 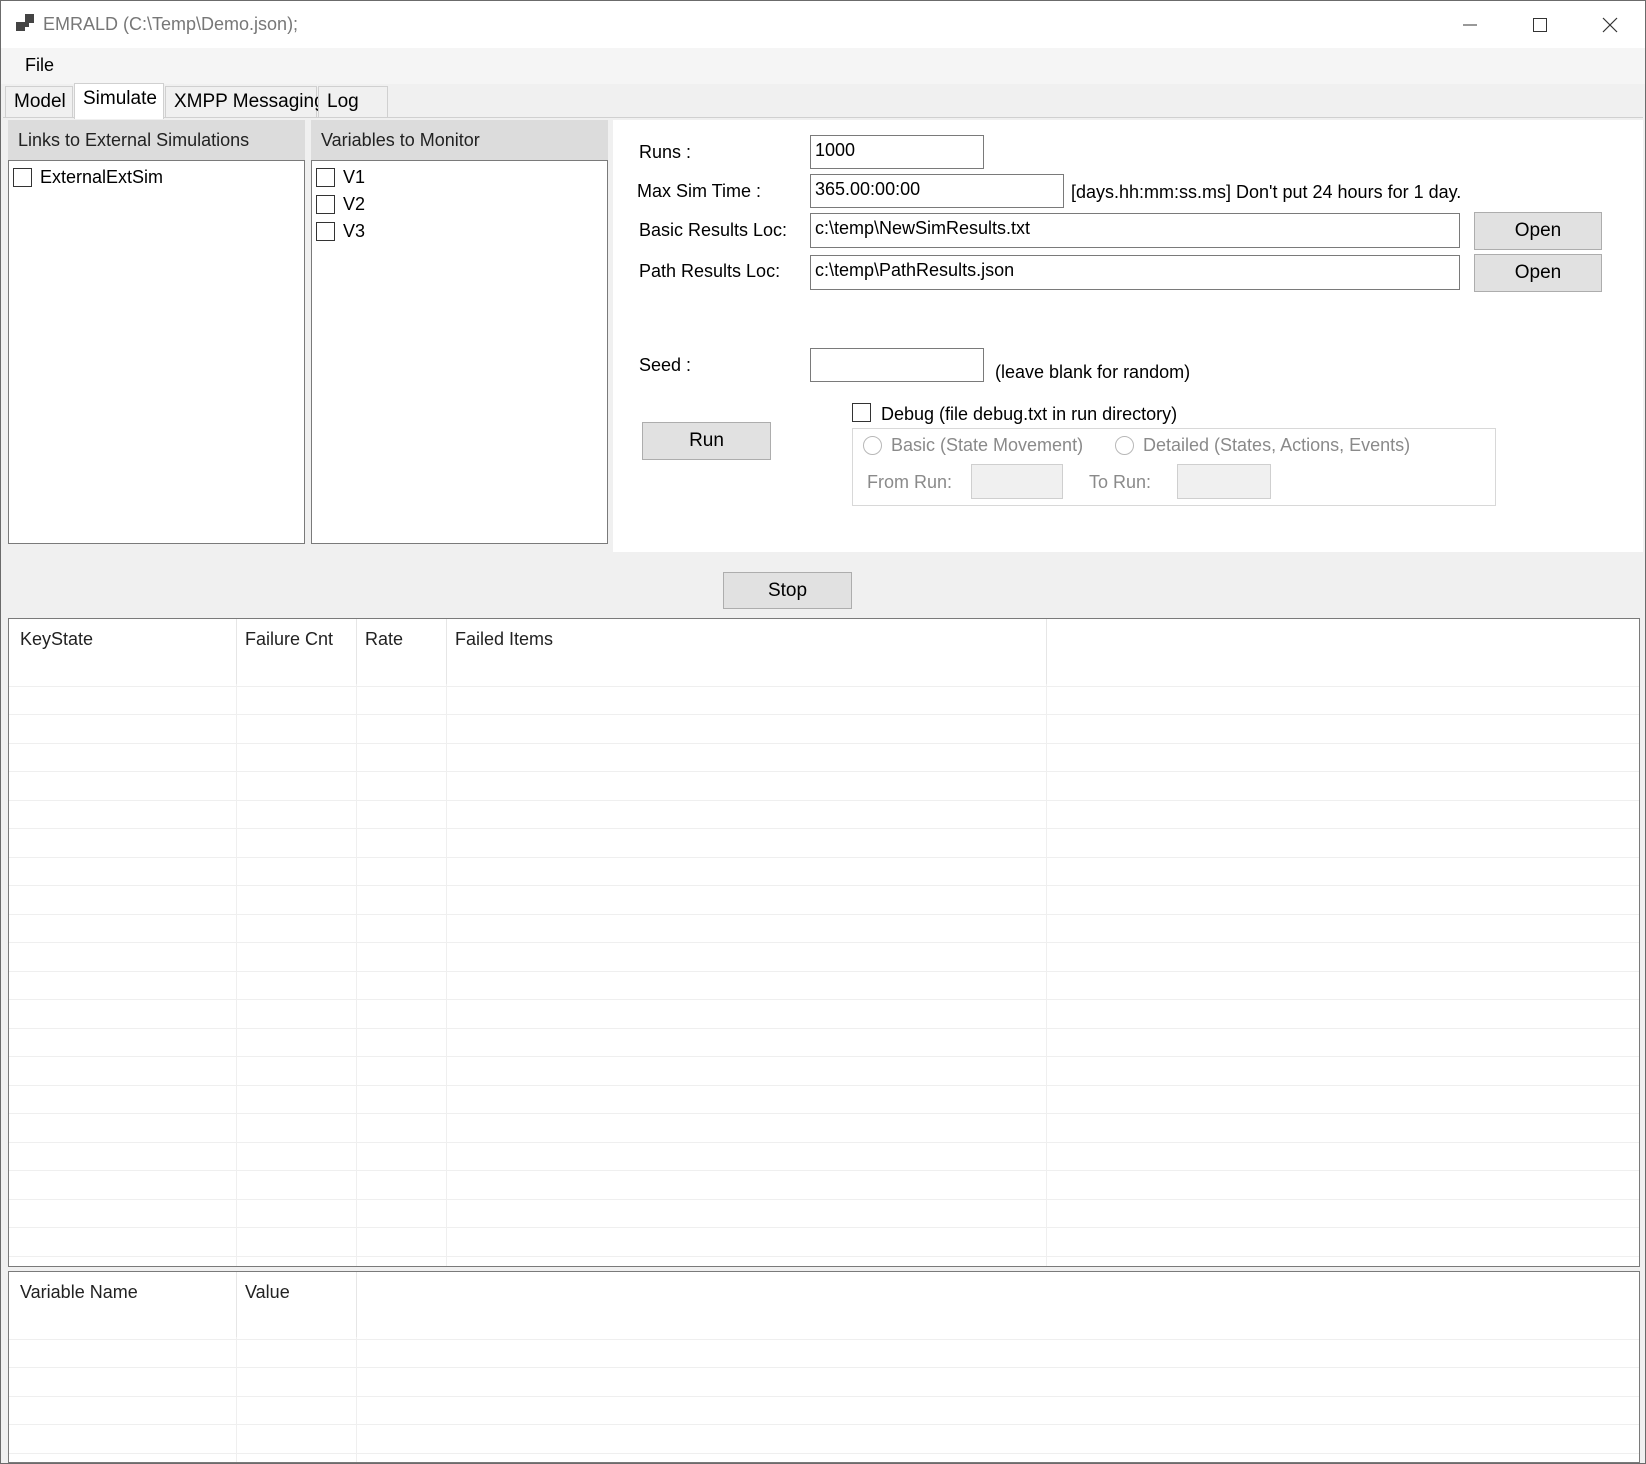 I want to click on column-header-variable-name: Variable Name, so click(x=79, y=1292).